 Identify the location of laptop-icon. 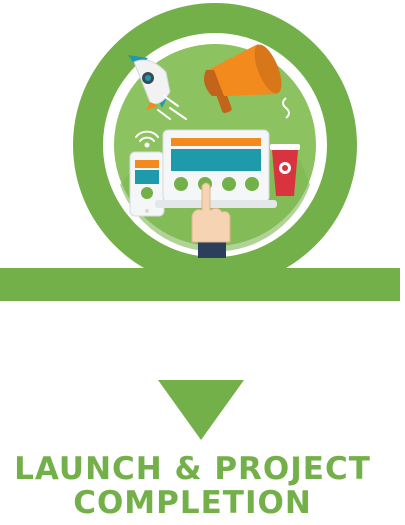
(216, 168).